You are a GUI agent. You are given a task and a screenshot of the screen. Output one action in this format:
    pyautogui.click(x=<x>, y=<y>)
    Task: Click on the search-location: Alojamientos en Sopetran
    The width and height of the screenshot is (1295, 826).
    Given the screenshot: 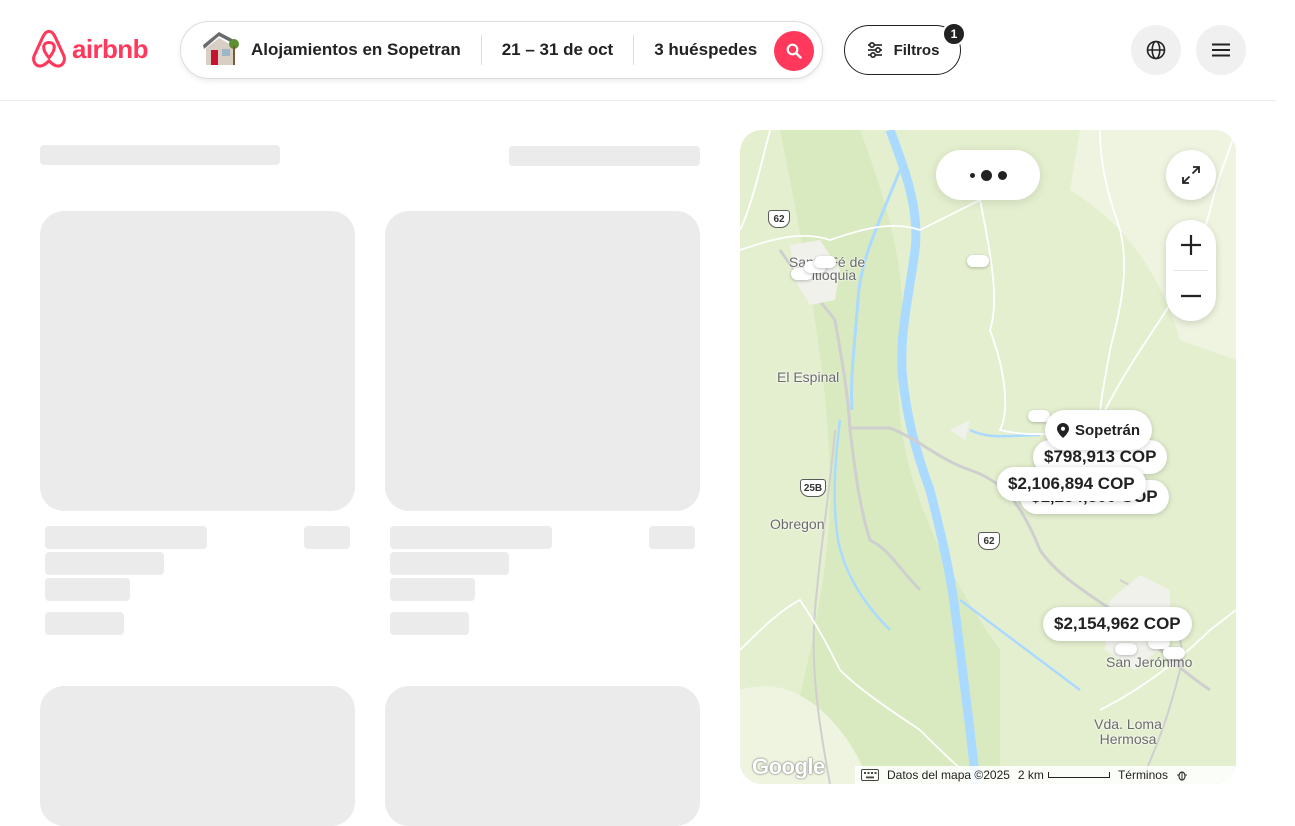 What is the action you would take?
    pyautogui.click(x=331, y=50)
    